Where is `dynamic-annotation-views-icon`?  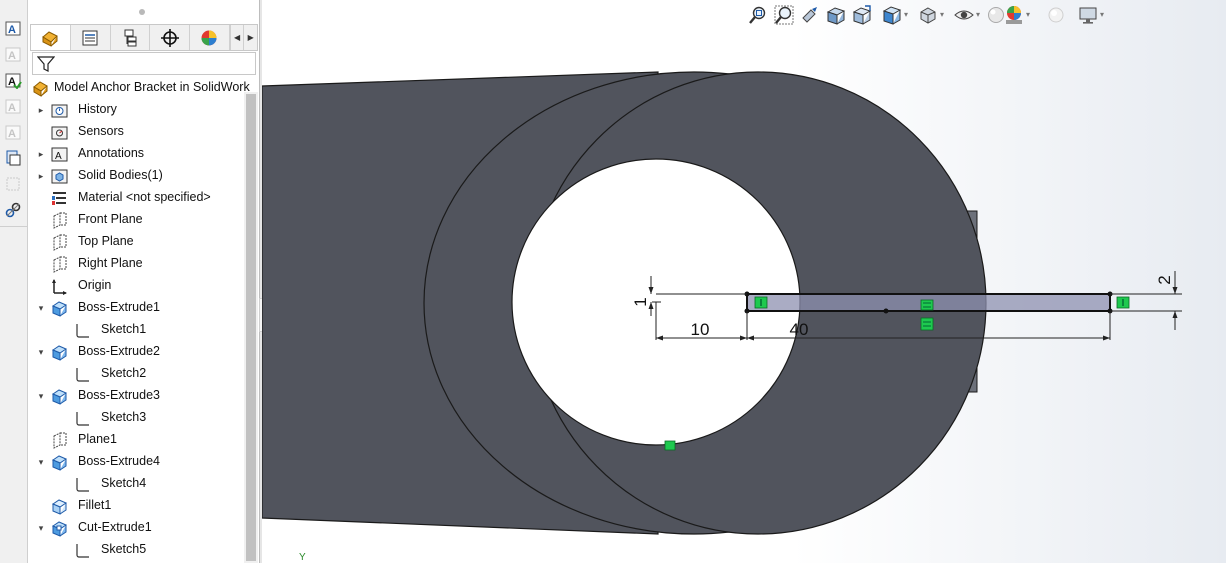 dynamic-annotation-views-icon is located at coordinates (862, 15).